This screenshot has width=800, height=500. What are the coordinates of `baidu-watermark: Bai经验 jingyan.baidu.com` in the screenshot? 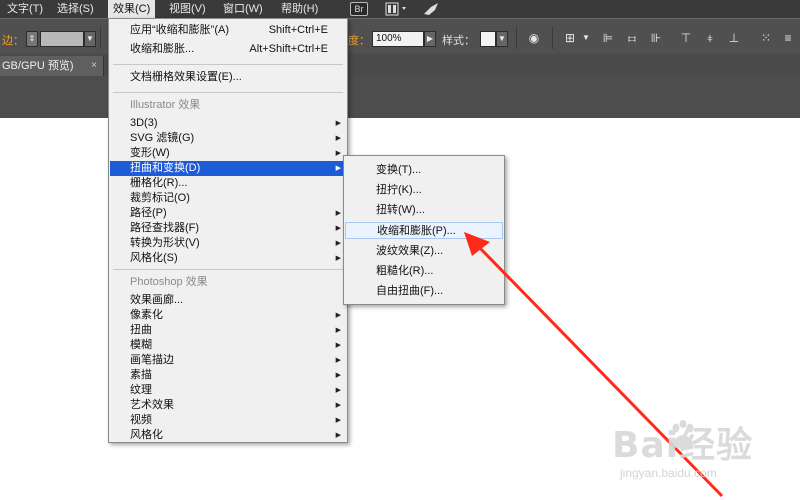 It's located at (704, 456).